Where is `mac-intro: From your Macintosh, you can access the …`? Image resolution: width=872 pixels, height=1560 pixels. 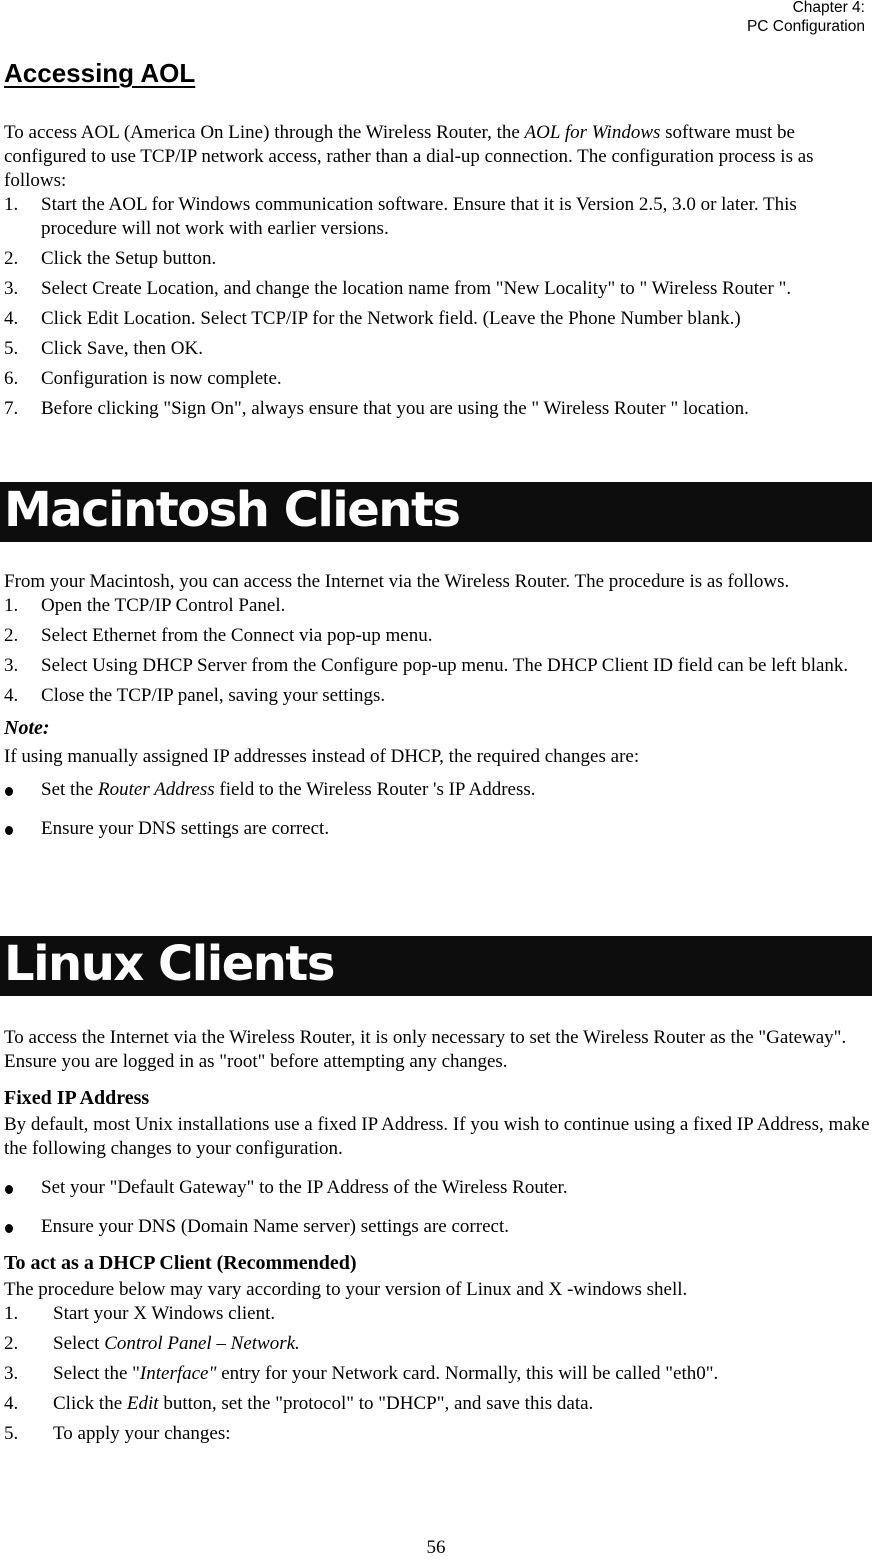
mac-intro: From your Macintosh, you can access the … is located at coordinates (397, 581).